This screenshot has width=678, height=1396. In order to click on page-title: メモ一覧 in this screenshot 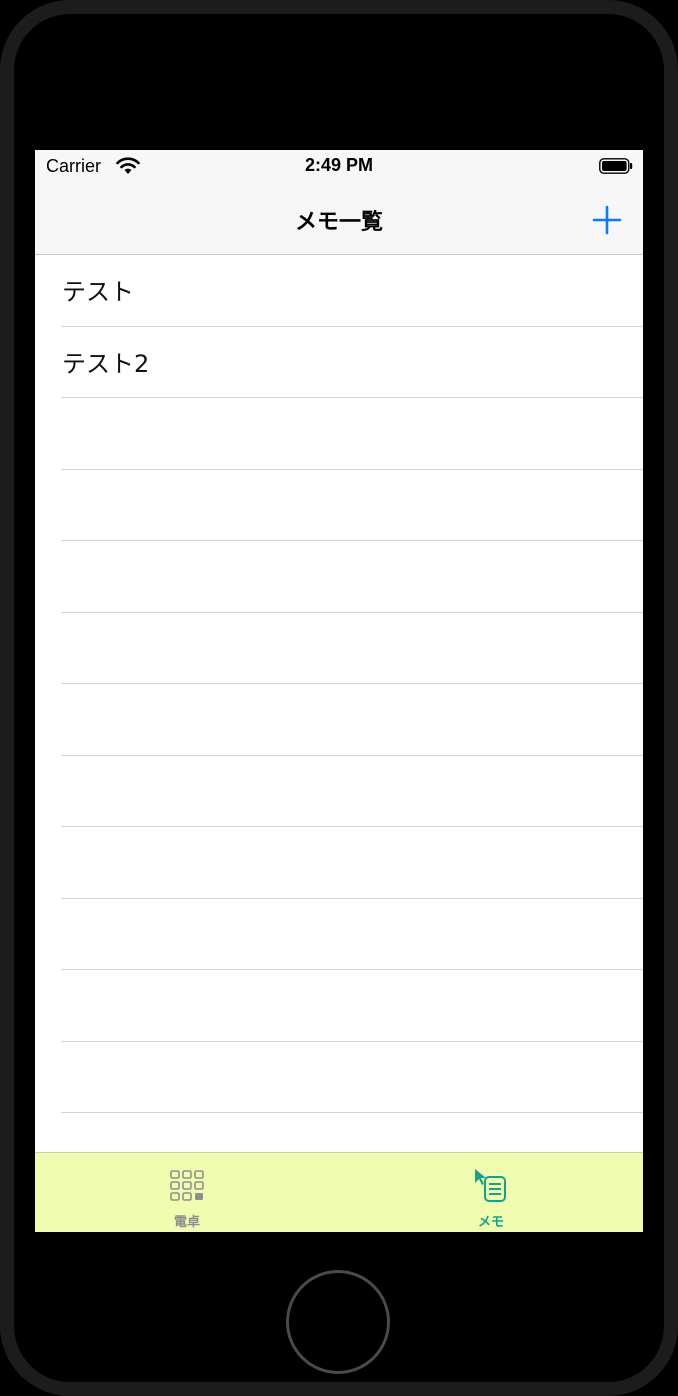, I will do `click(338, 222)`.